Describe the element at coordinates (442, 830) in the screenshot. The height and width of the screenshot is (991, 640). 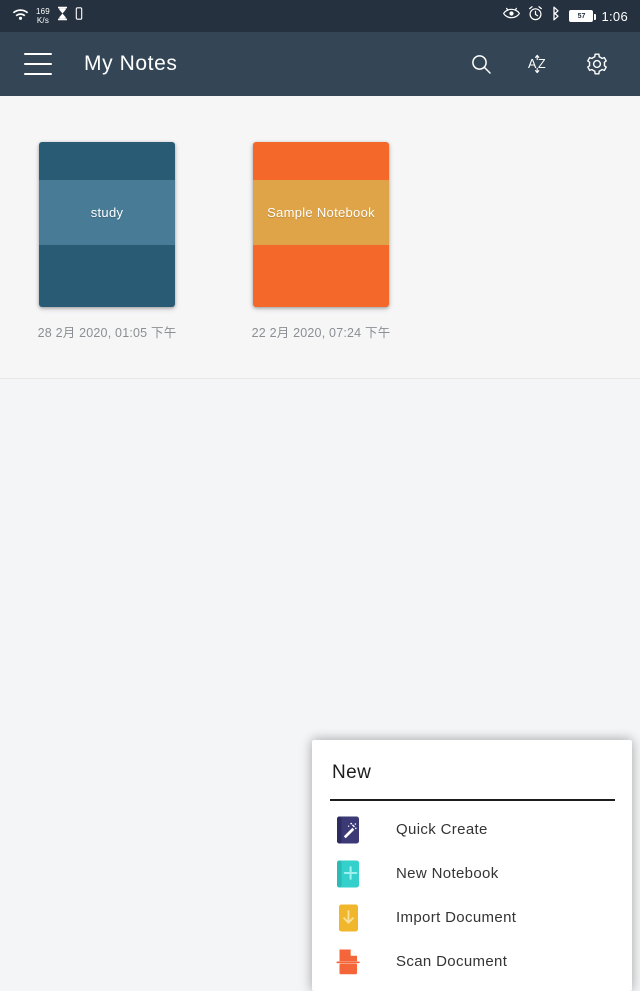
I see `menu-item-label: Quick Create` at that location.